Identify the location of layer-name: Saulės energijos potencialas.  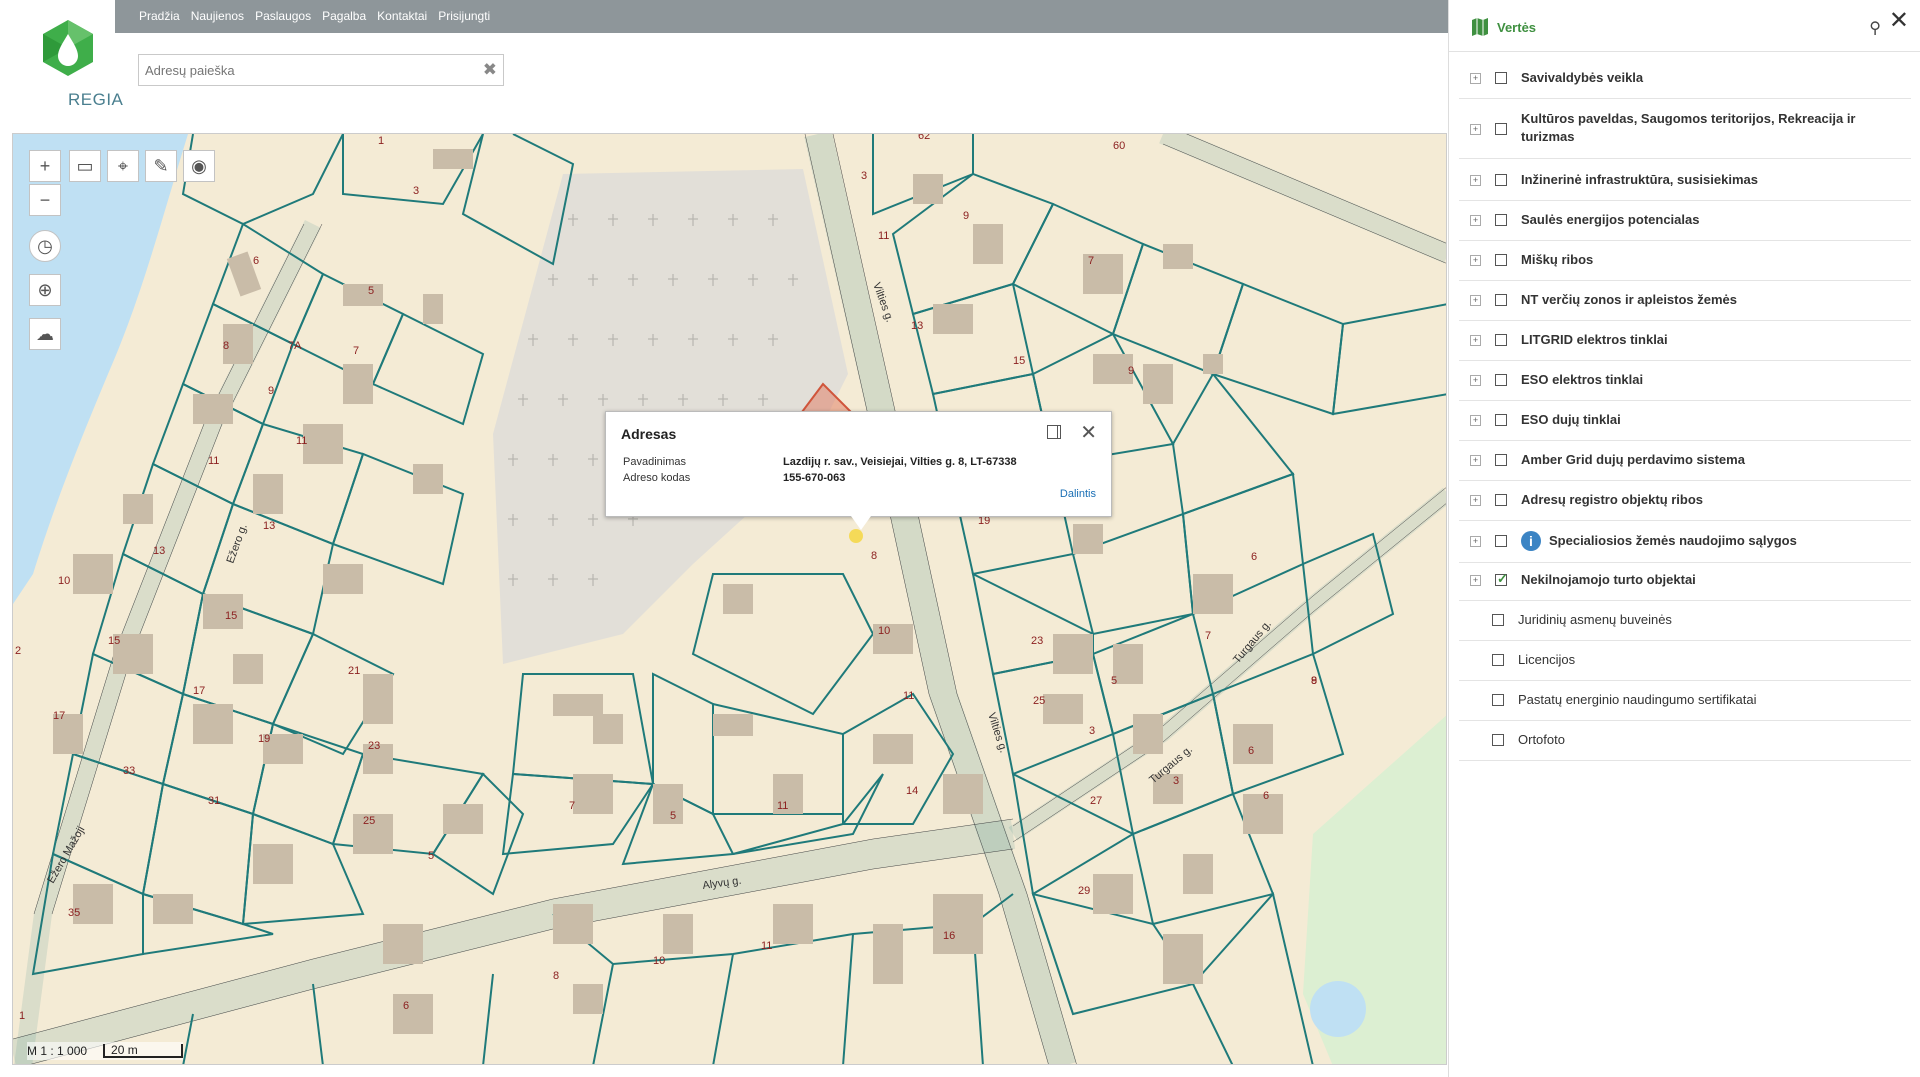
(1610, 219).